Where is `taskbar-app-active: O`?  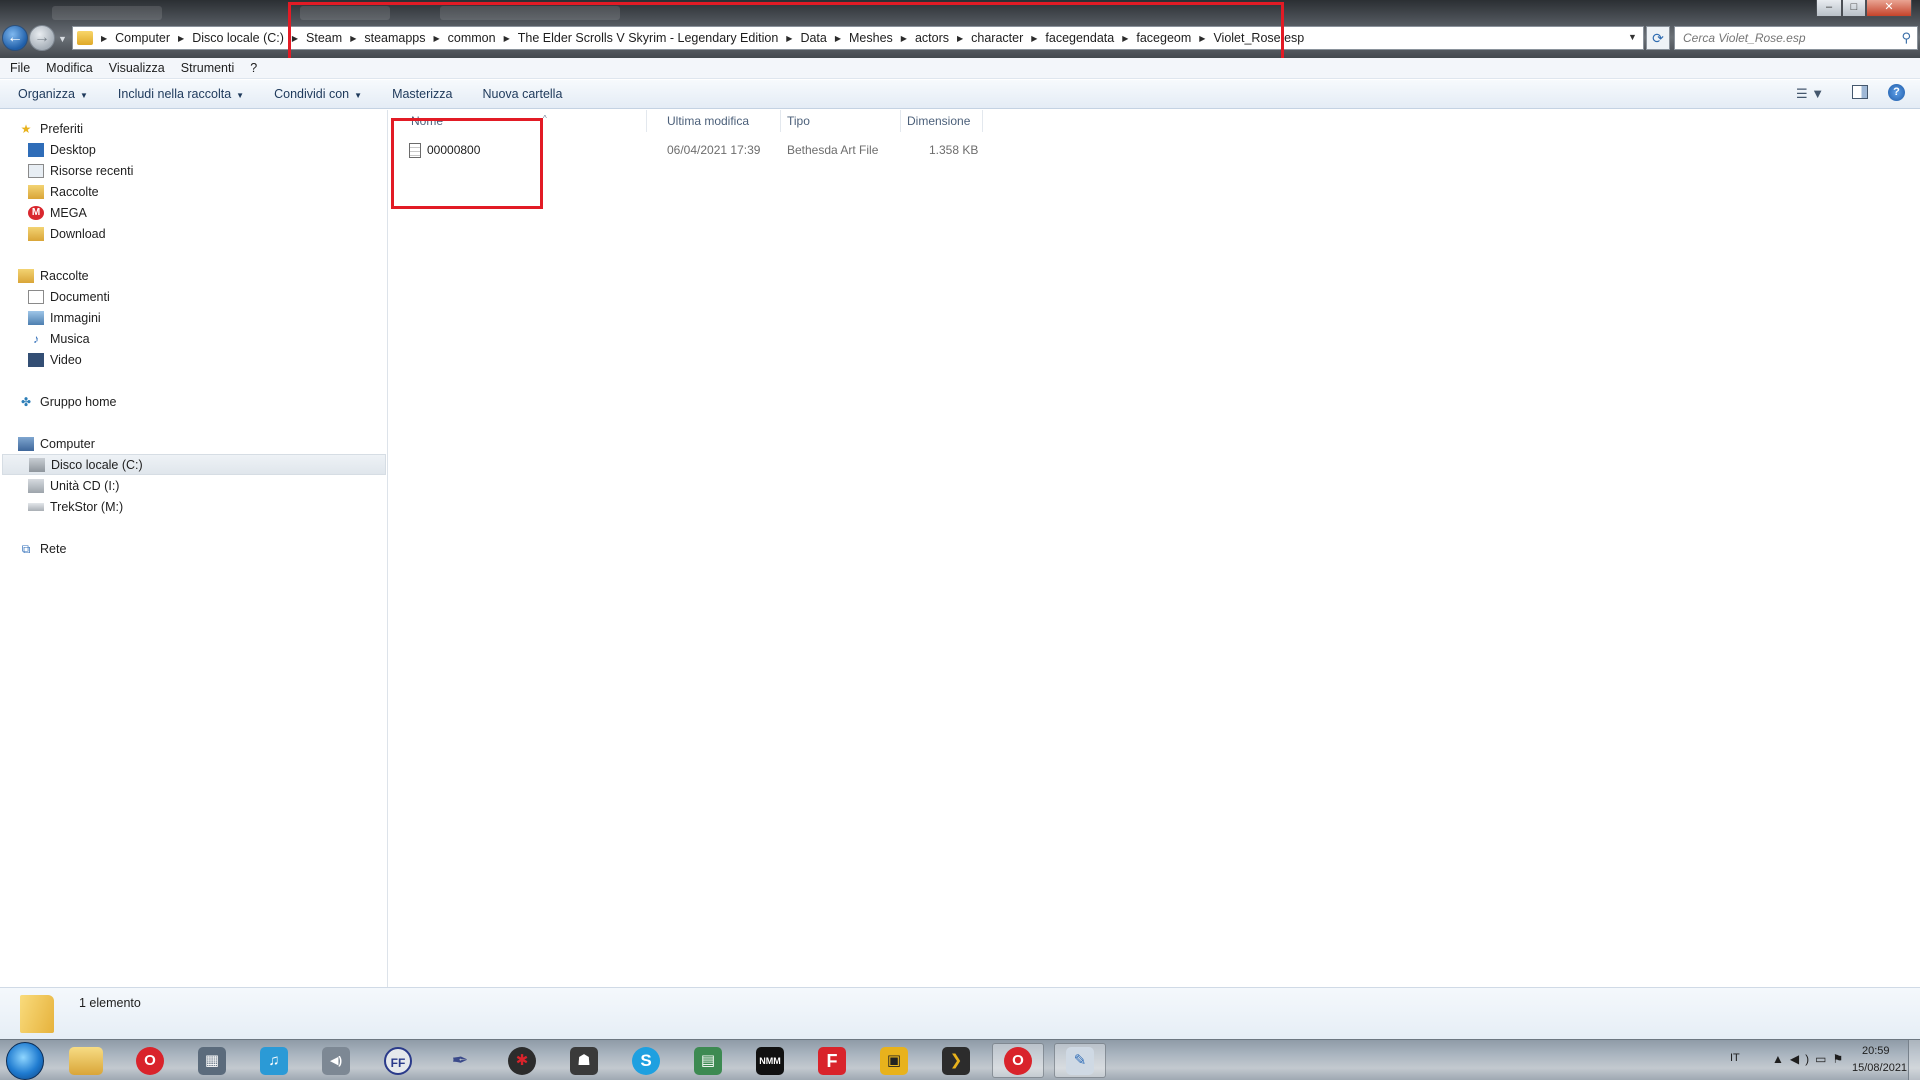 taskbar-app-active: O is located at coordinates (1018, 1060).